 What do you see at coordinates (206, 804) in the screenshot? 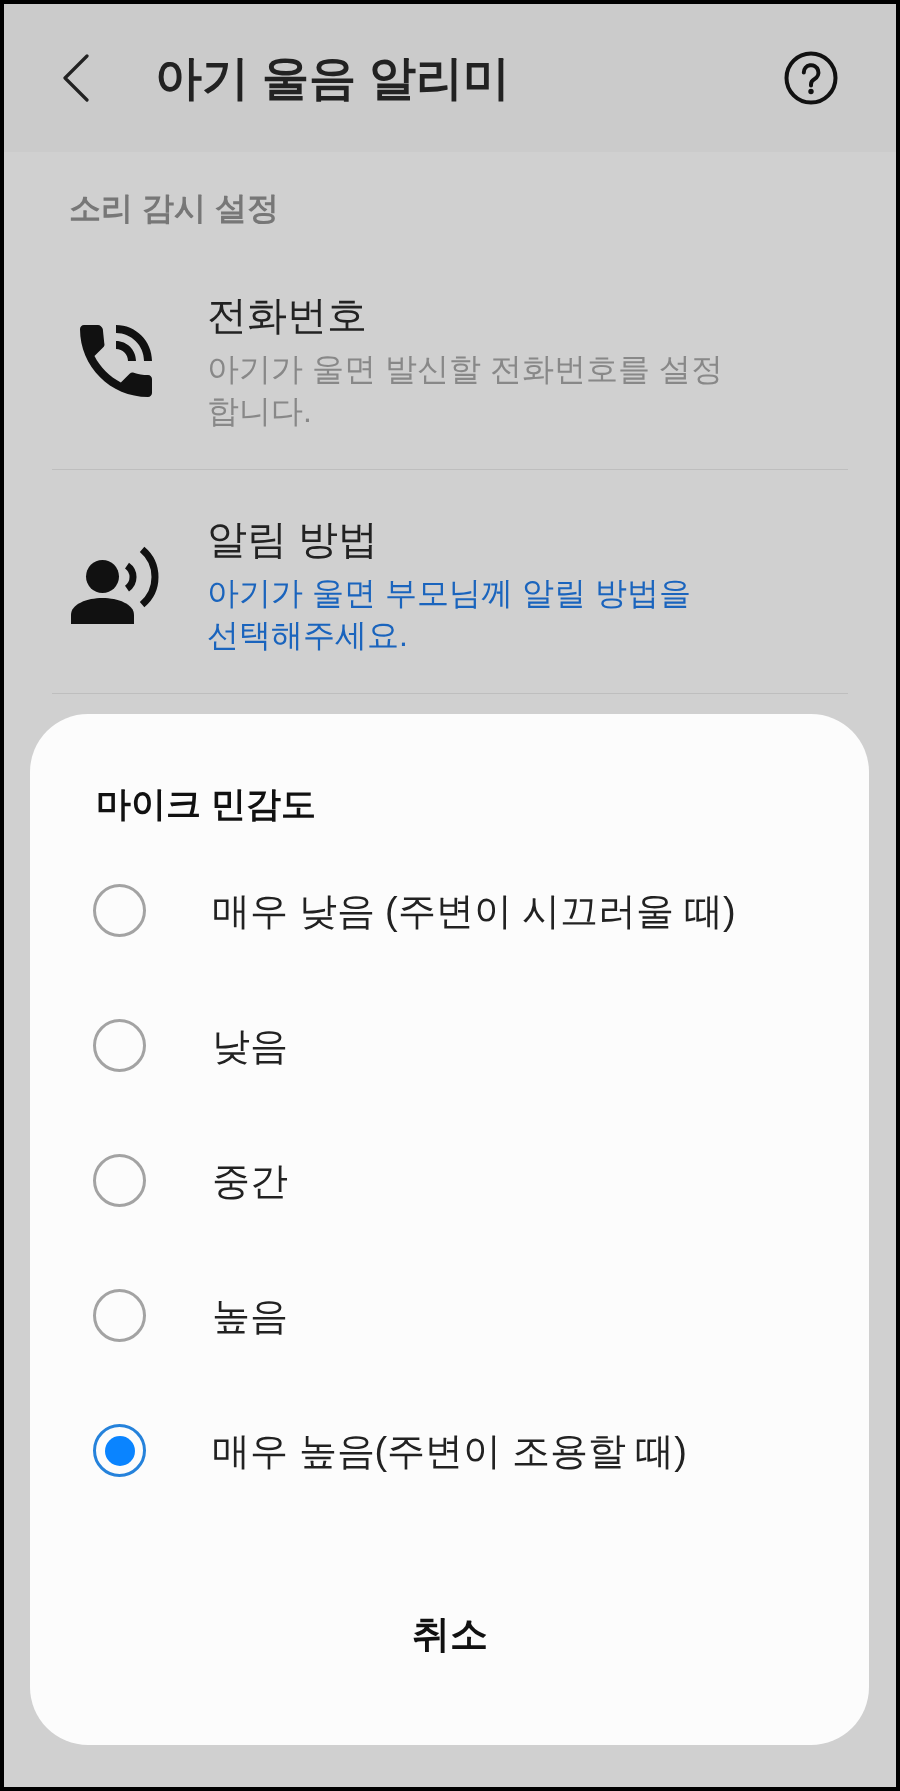
I see `dialog-title: 마이크 민감도` at bounding box center [206, 804].